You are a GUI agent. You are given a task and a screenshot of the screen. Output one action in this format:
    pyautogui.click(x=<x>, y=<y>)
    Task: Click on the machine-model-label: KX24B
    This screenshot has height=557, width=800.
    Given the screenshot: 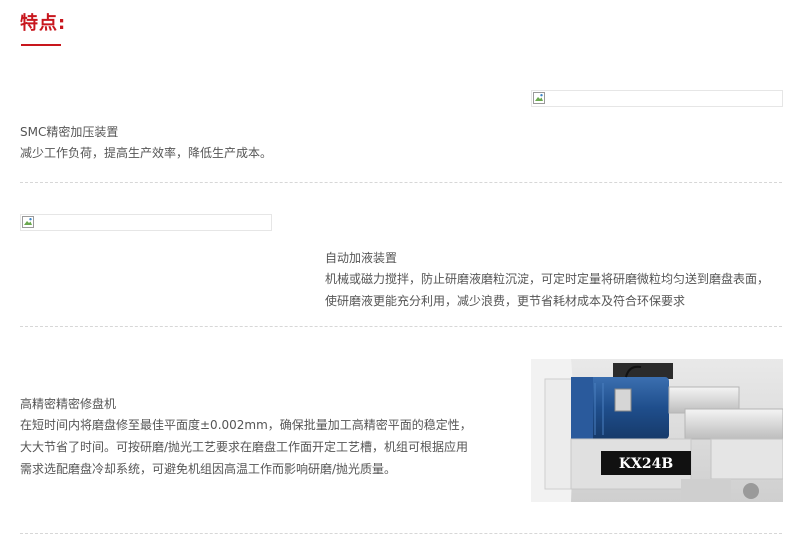 What is the action you would take?
    pyautogui.click(x=646, y=464)
    